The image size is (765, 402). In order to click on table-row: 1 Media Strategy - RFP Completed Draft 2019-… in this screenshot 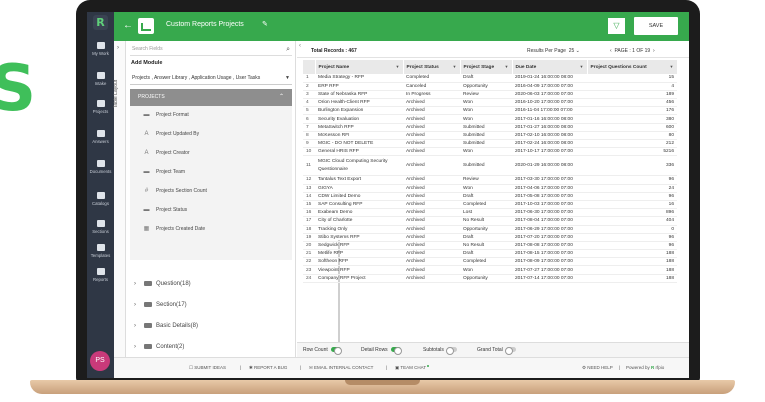, I will do `click(490, 78)`.